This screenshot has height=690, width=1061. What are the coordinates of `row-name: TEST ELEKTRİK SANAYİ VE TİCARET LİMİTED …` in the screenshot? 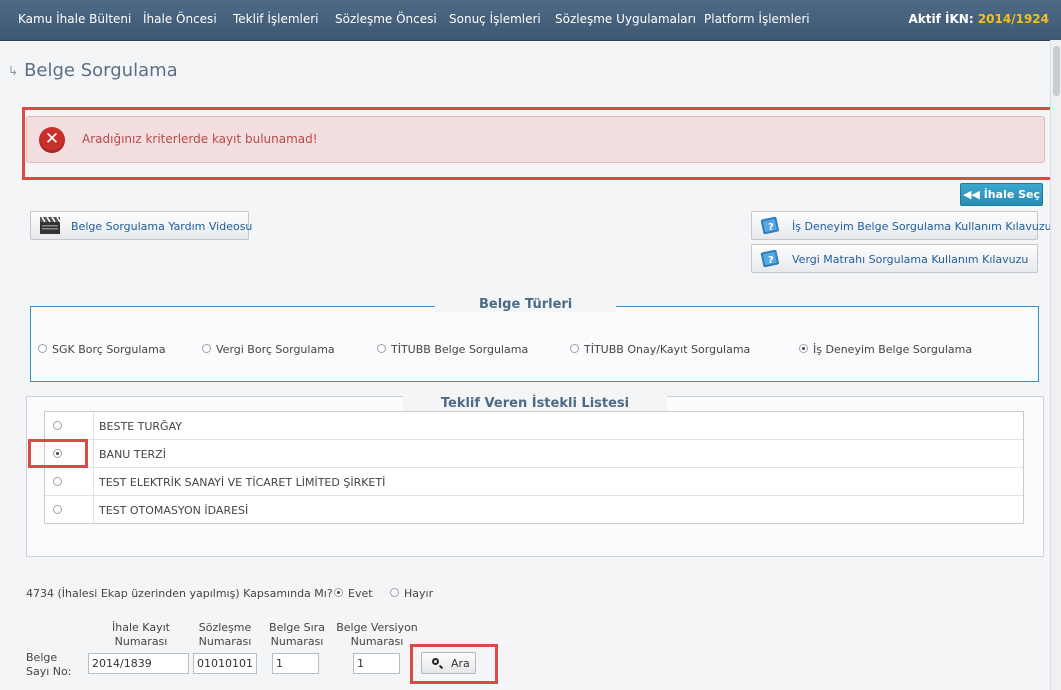 It's located at (242, 482).